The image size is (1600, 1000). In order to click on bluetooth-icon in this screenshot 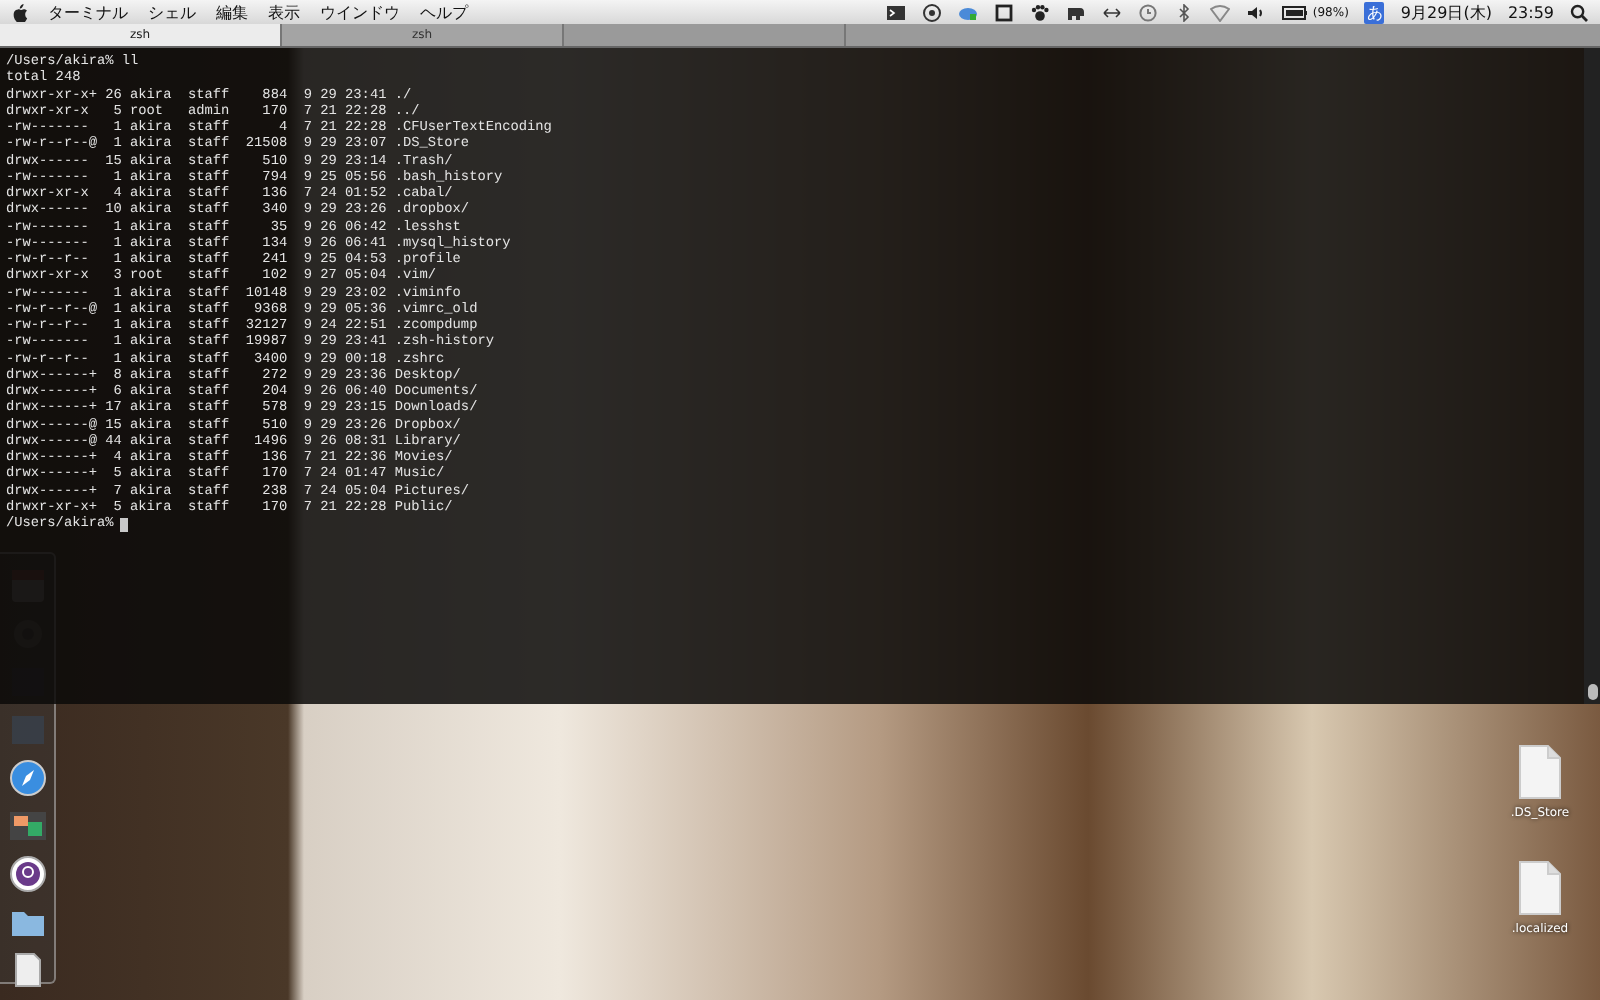, I will do `click(1184, 12)`.